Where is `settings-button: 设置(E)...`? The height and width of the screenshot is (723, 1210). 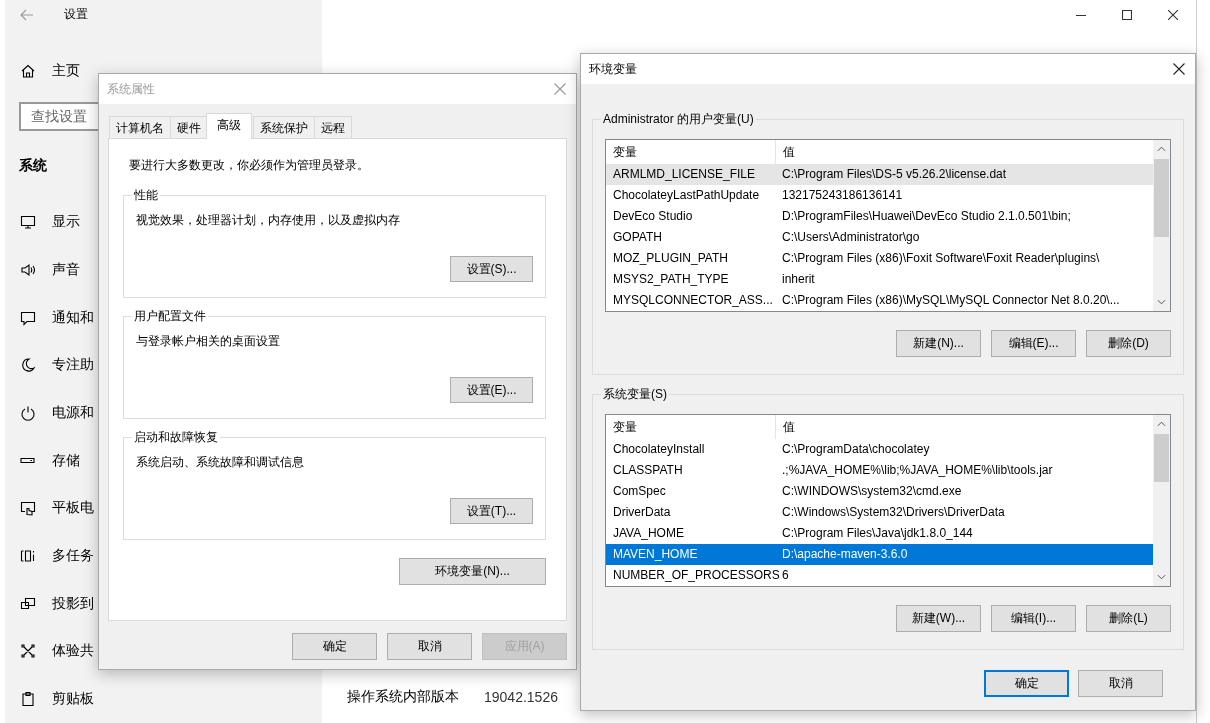
settings-button: 设置(E)... is located at coordinates (491, 390).